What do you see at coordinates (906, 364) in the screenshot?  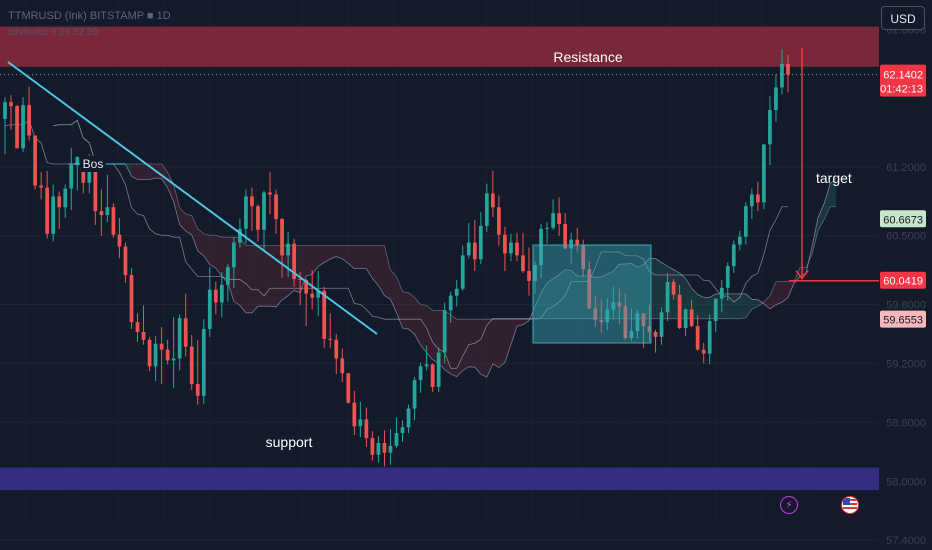 I see `axis-tick-label: 59.2000` at bounding box center [906, 364].